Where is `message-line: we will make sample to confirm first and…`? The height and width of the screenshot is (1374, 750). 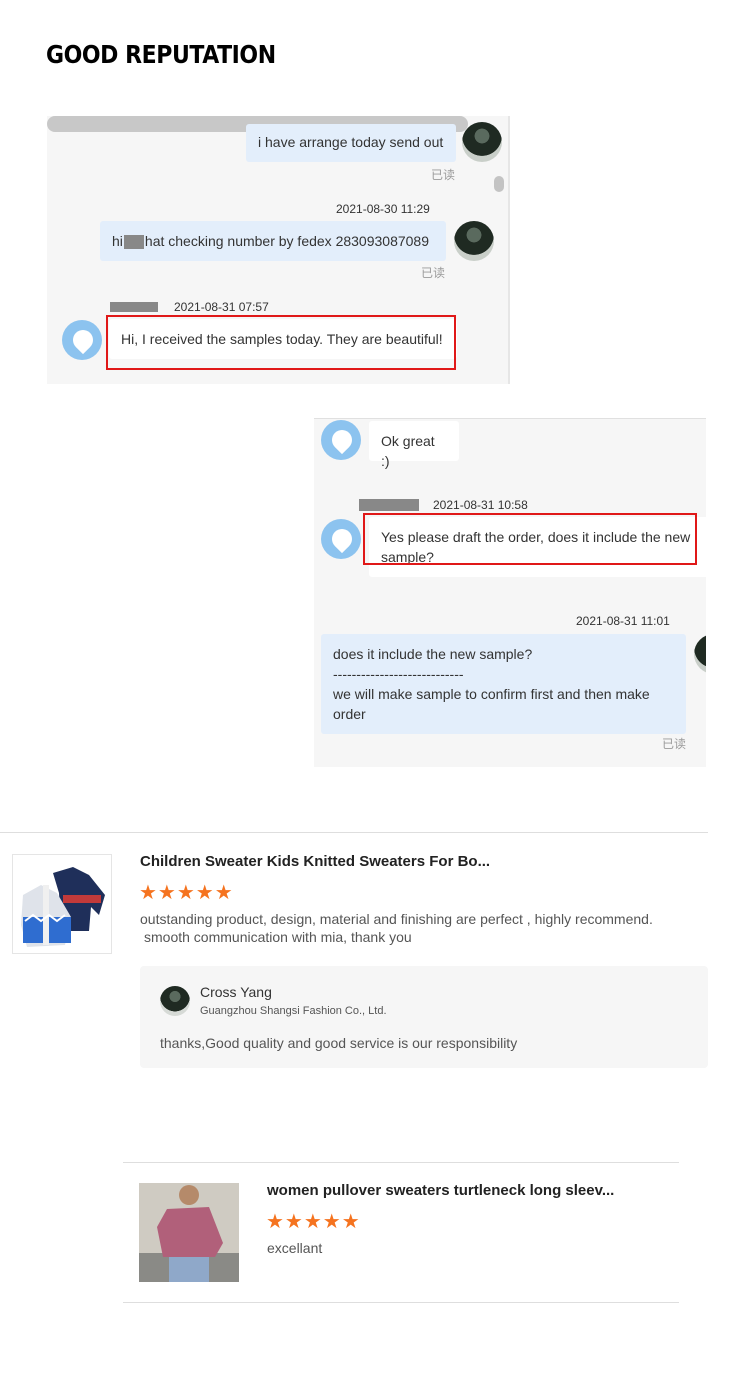
message-line: we will make sample to confirm first and… is located at coordinates (491, 704).